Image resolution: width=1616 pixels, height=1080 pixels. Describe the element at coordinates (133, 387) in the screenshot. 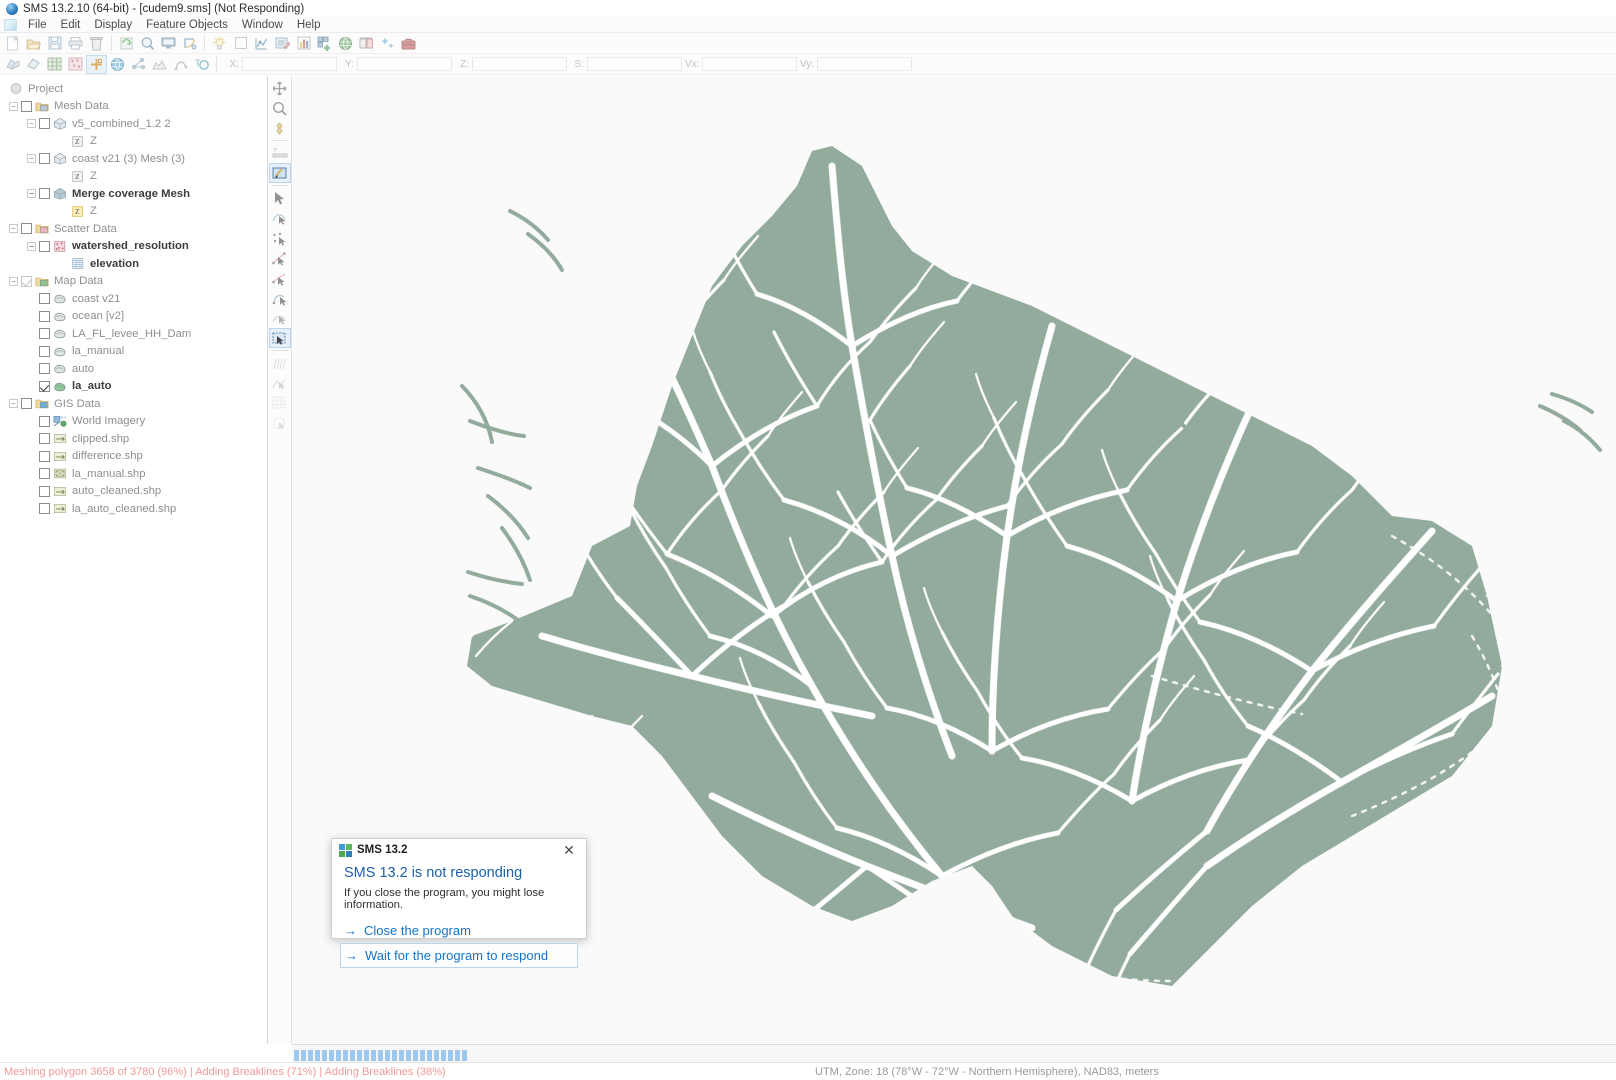

I see `tree-item-la-auto: la_auto` at that location.